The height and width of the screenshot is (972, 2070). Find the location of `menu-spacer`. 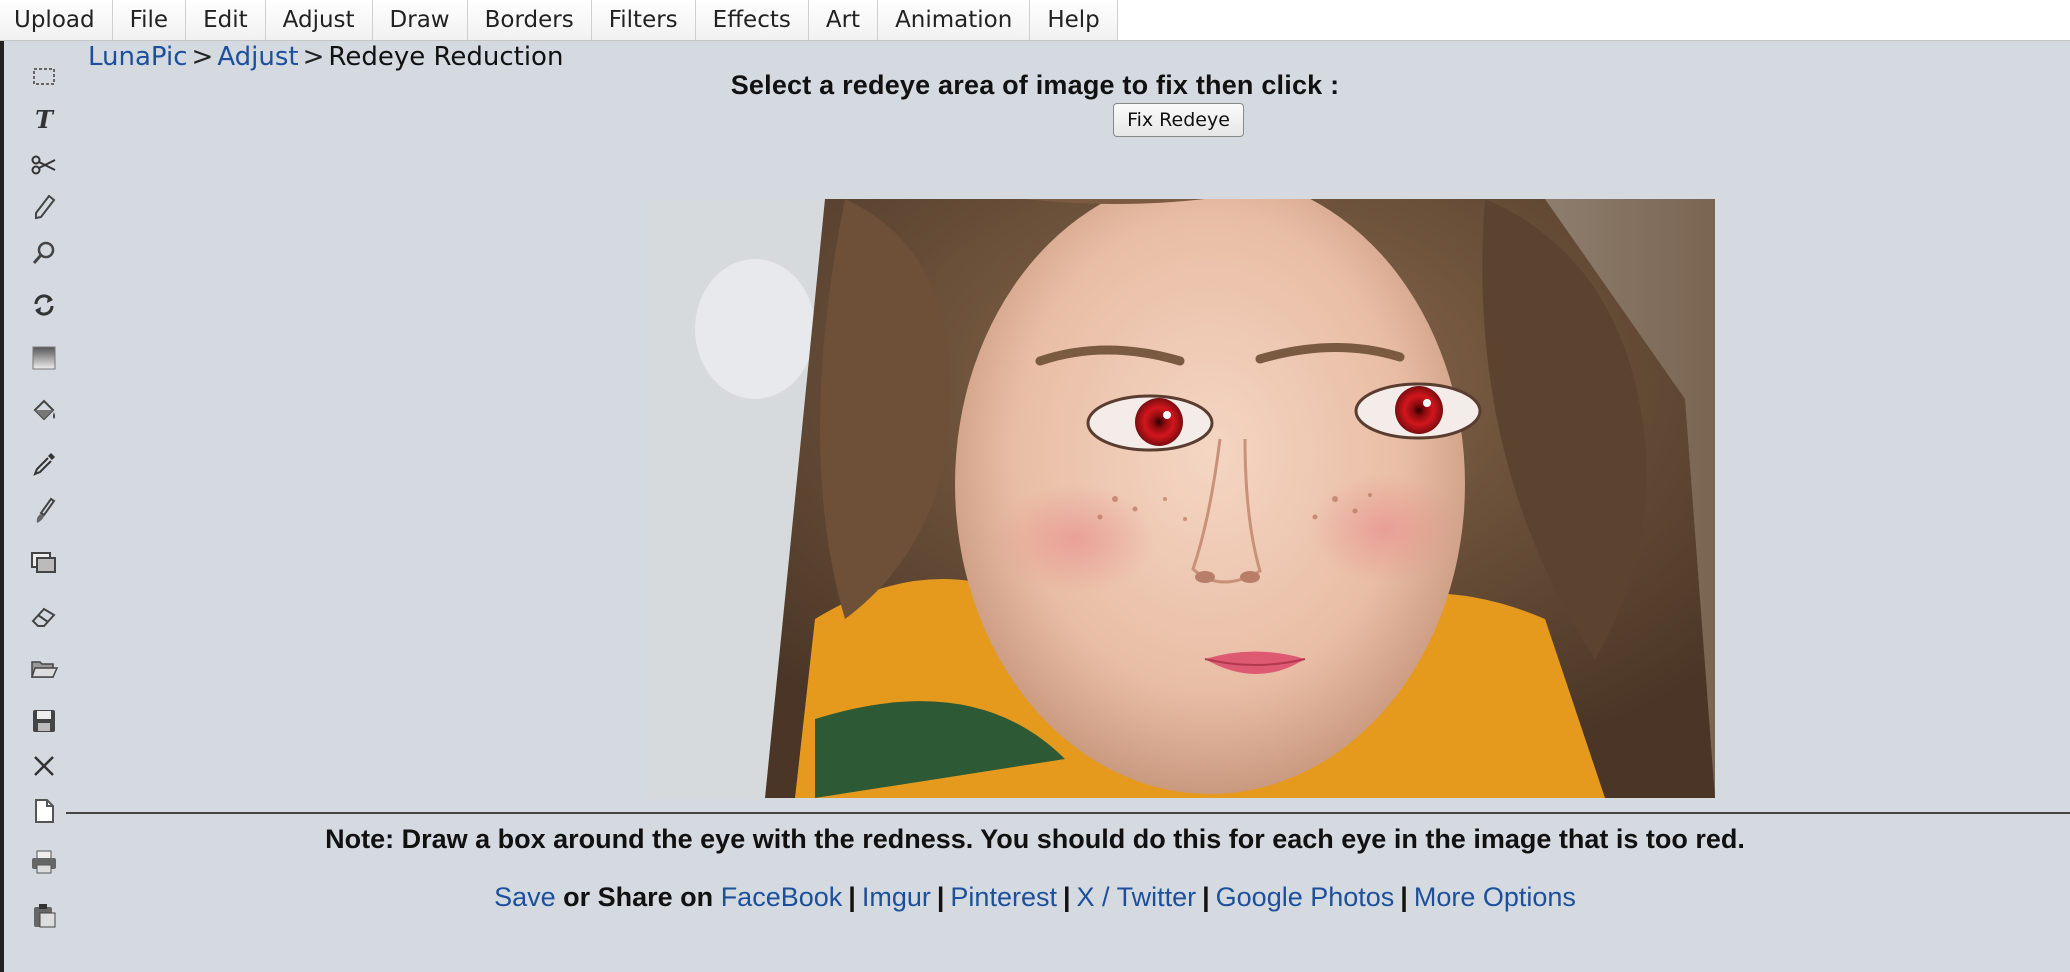

menu-spacer is located at coordinates (1594, 20).